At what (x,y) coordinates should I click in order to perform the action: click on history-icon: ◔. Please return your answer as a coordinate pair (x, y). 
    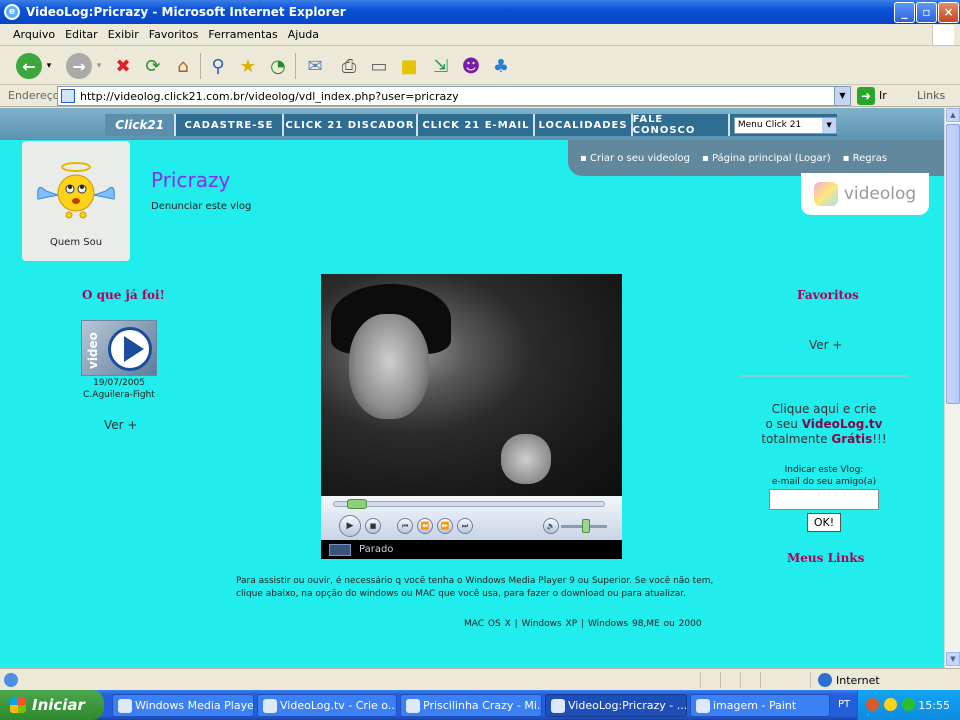
    Looking at the image, I should click on (278, 66).